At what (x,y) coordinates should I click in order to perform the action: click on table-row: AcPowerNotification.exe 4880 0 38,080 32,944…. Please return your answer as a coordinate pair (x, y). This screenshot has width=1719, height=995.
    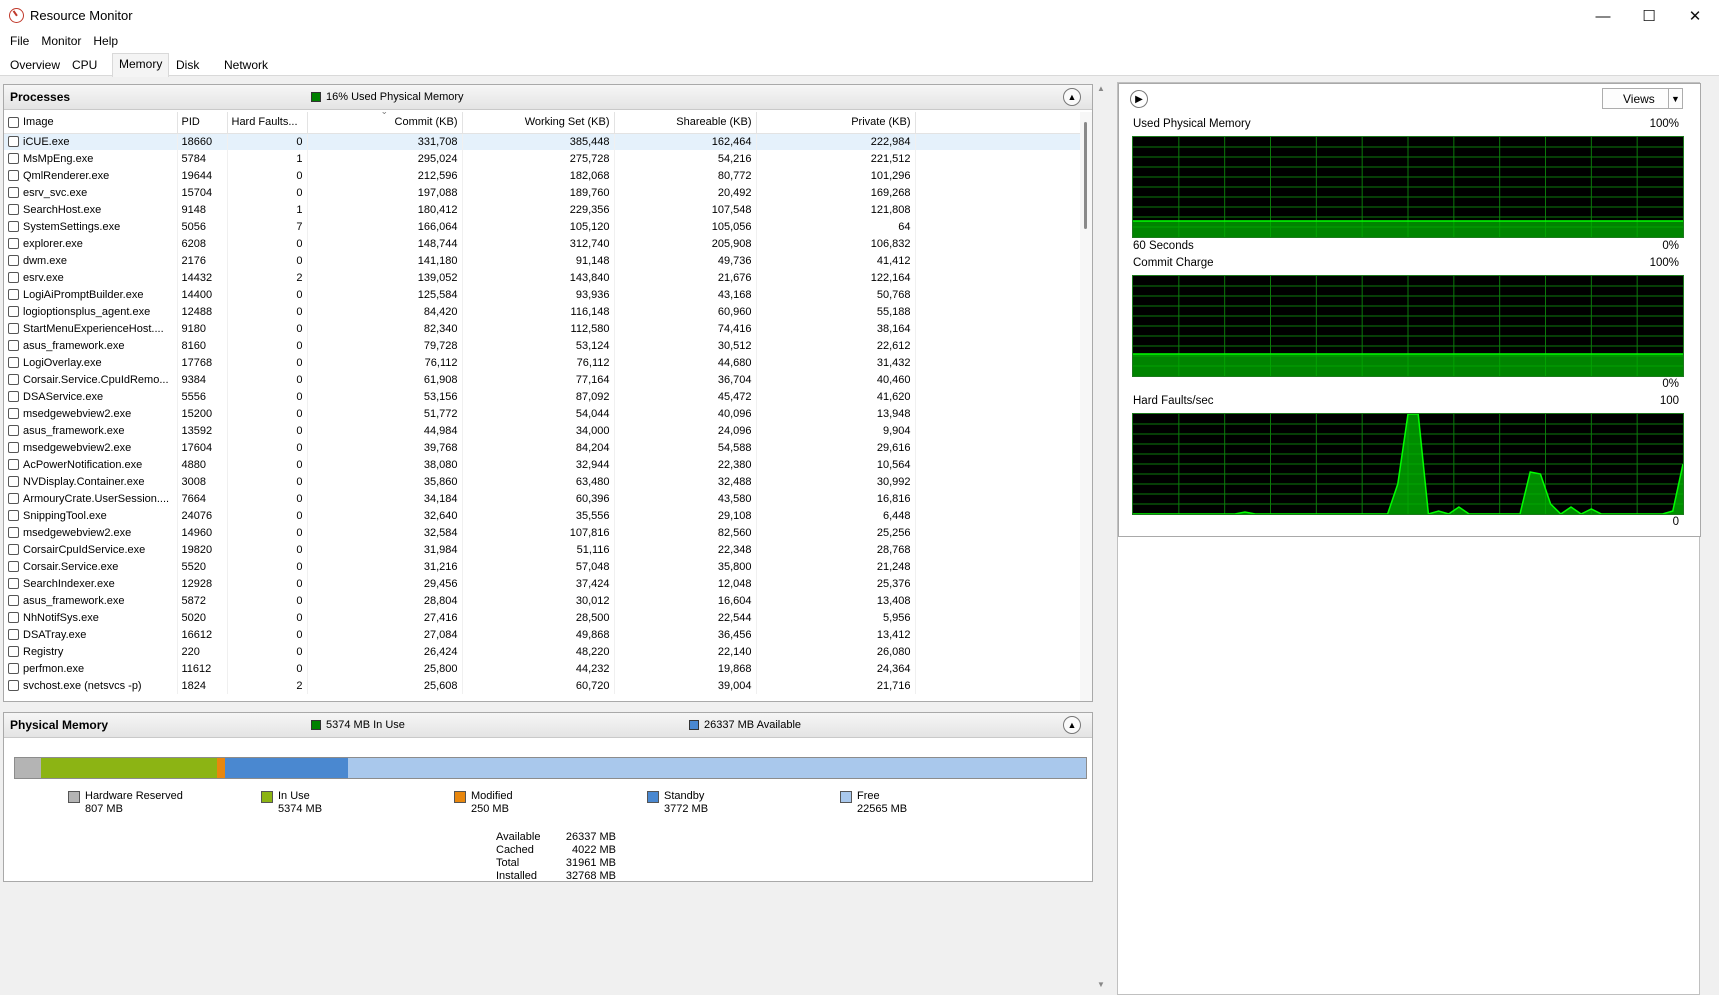
    Looking at the image, I should click on (545, 464).